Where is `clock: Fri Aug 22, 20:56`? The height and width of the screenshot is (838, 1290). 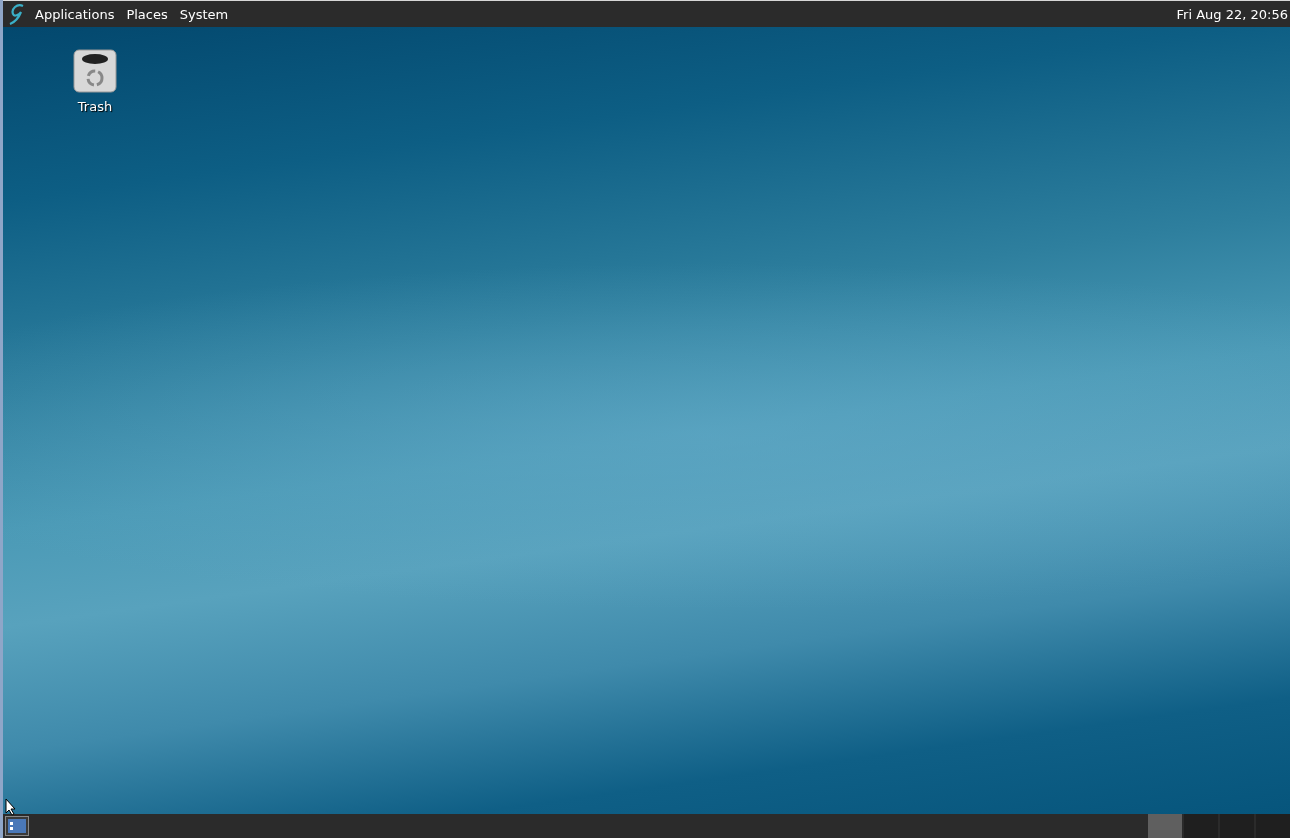
clock: Fri Aug 22, 20:56 is located at coordinates (1232, 14).